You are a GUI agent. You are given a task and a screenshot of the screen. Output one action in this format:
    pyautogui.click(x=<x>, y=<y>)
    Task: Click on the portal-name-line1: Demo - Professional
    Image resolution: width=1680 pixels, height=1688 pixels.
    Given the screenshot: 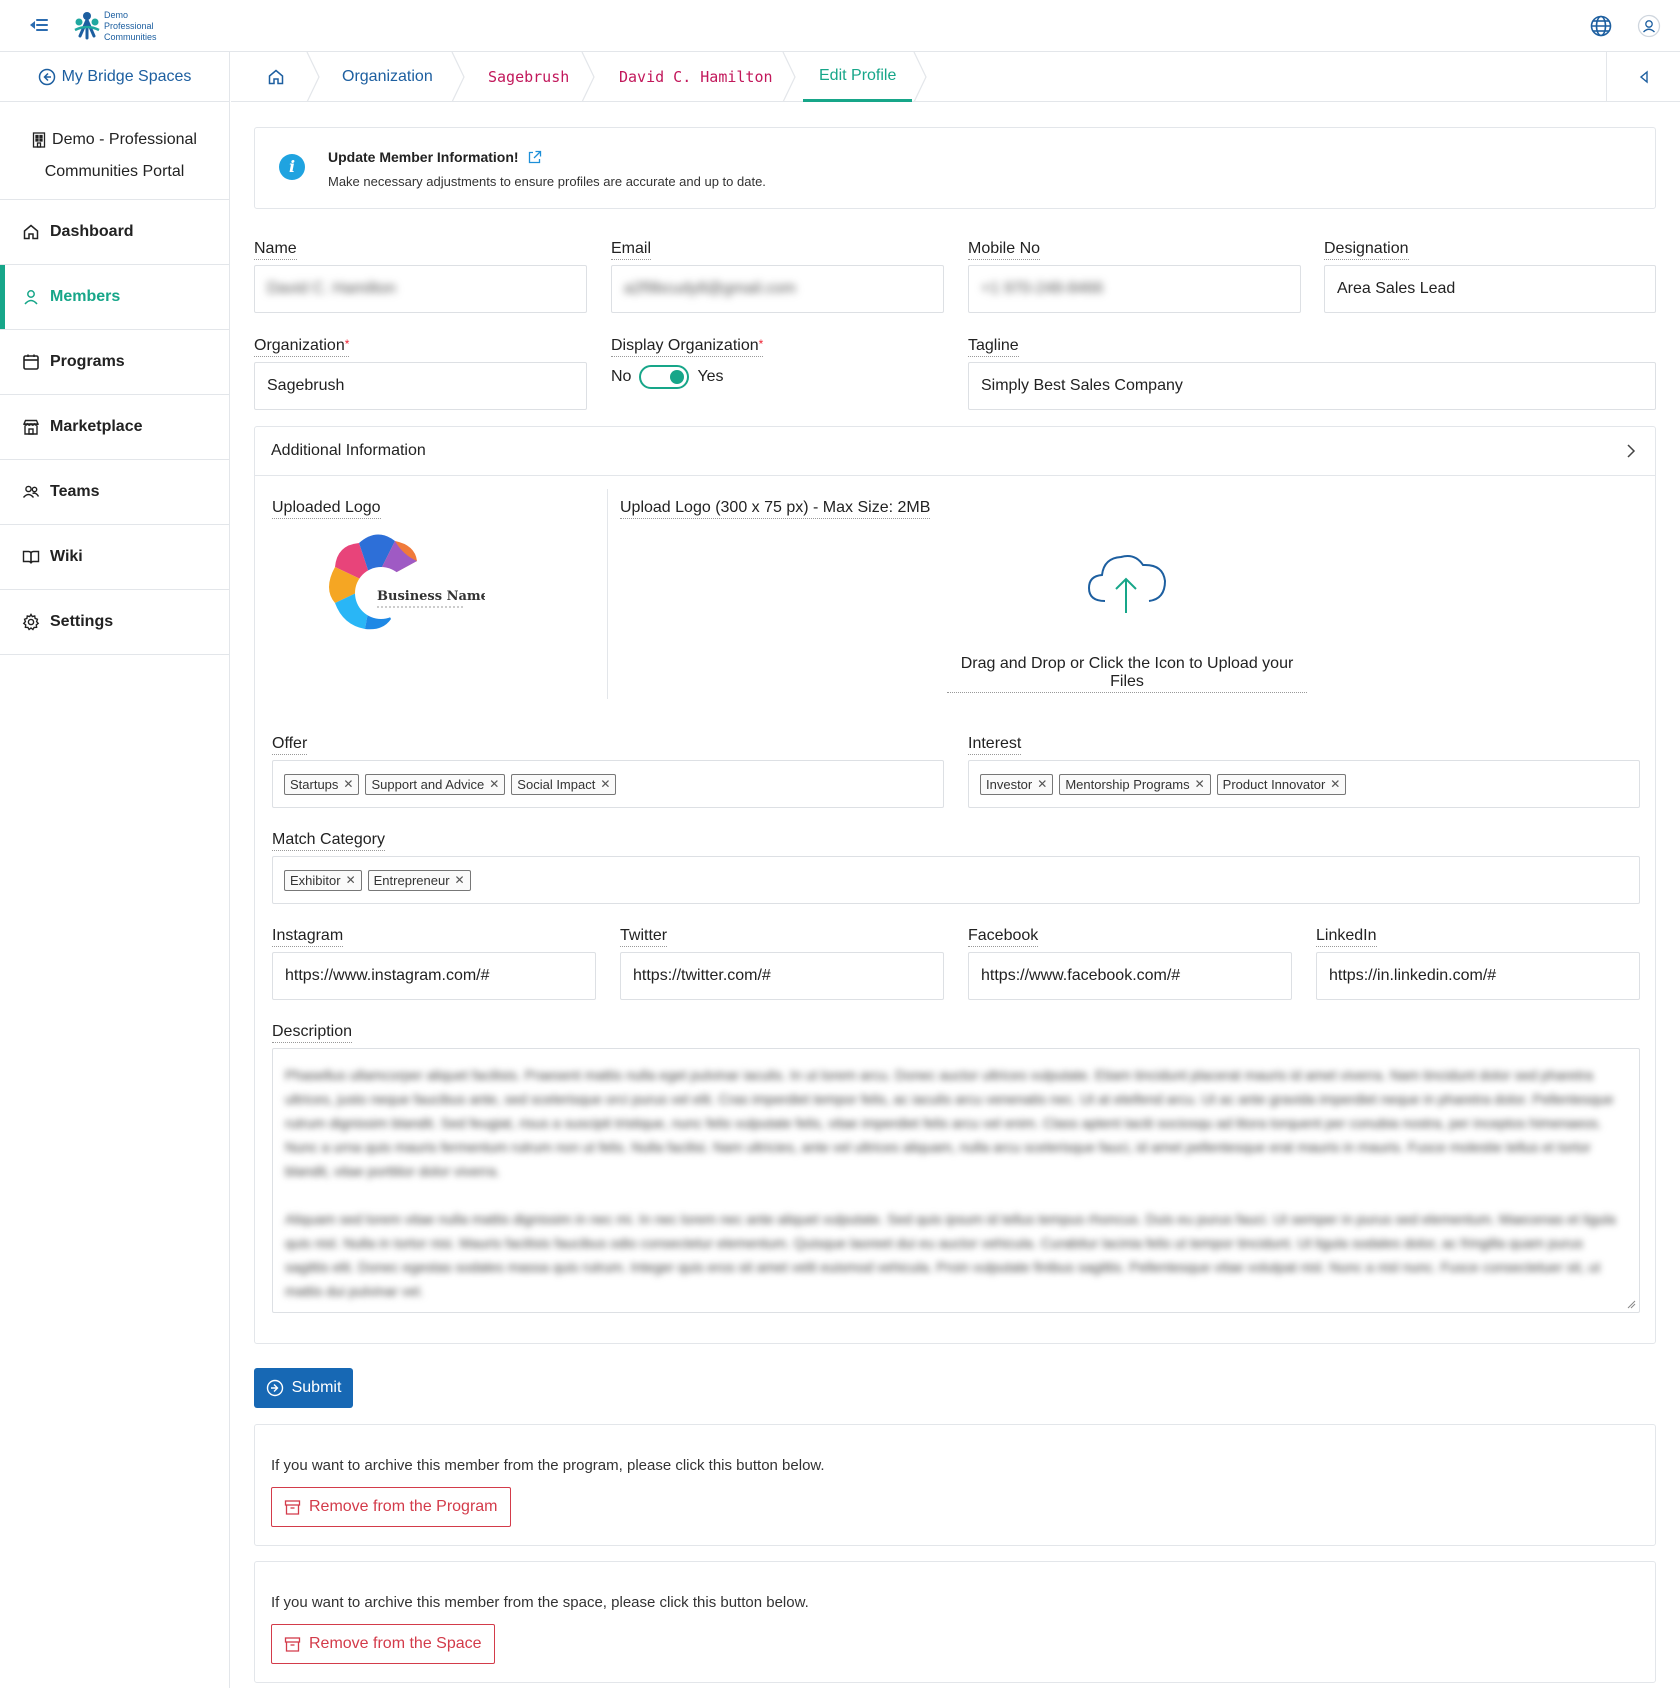 What is the action you would take?
    pyautogui.click(x=124, y=139)
    